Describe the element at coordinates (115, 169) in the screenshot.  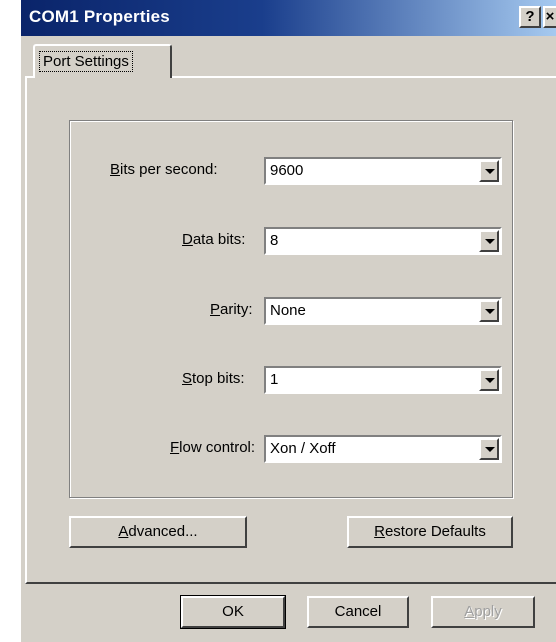
I see `bits-per-second-accesskey: B` at that location.